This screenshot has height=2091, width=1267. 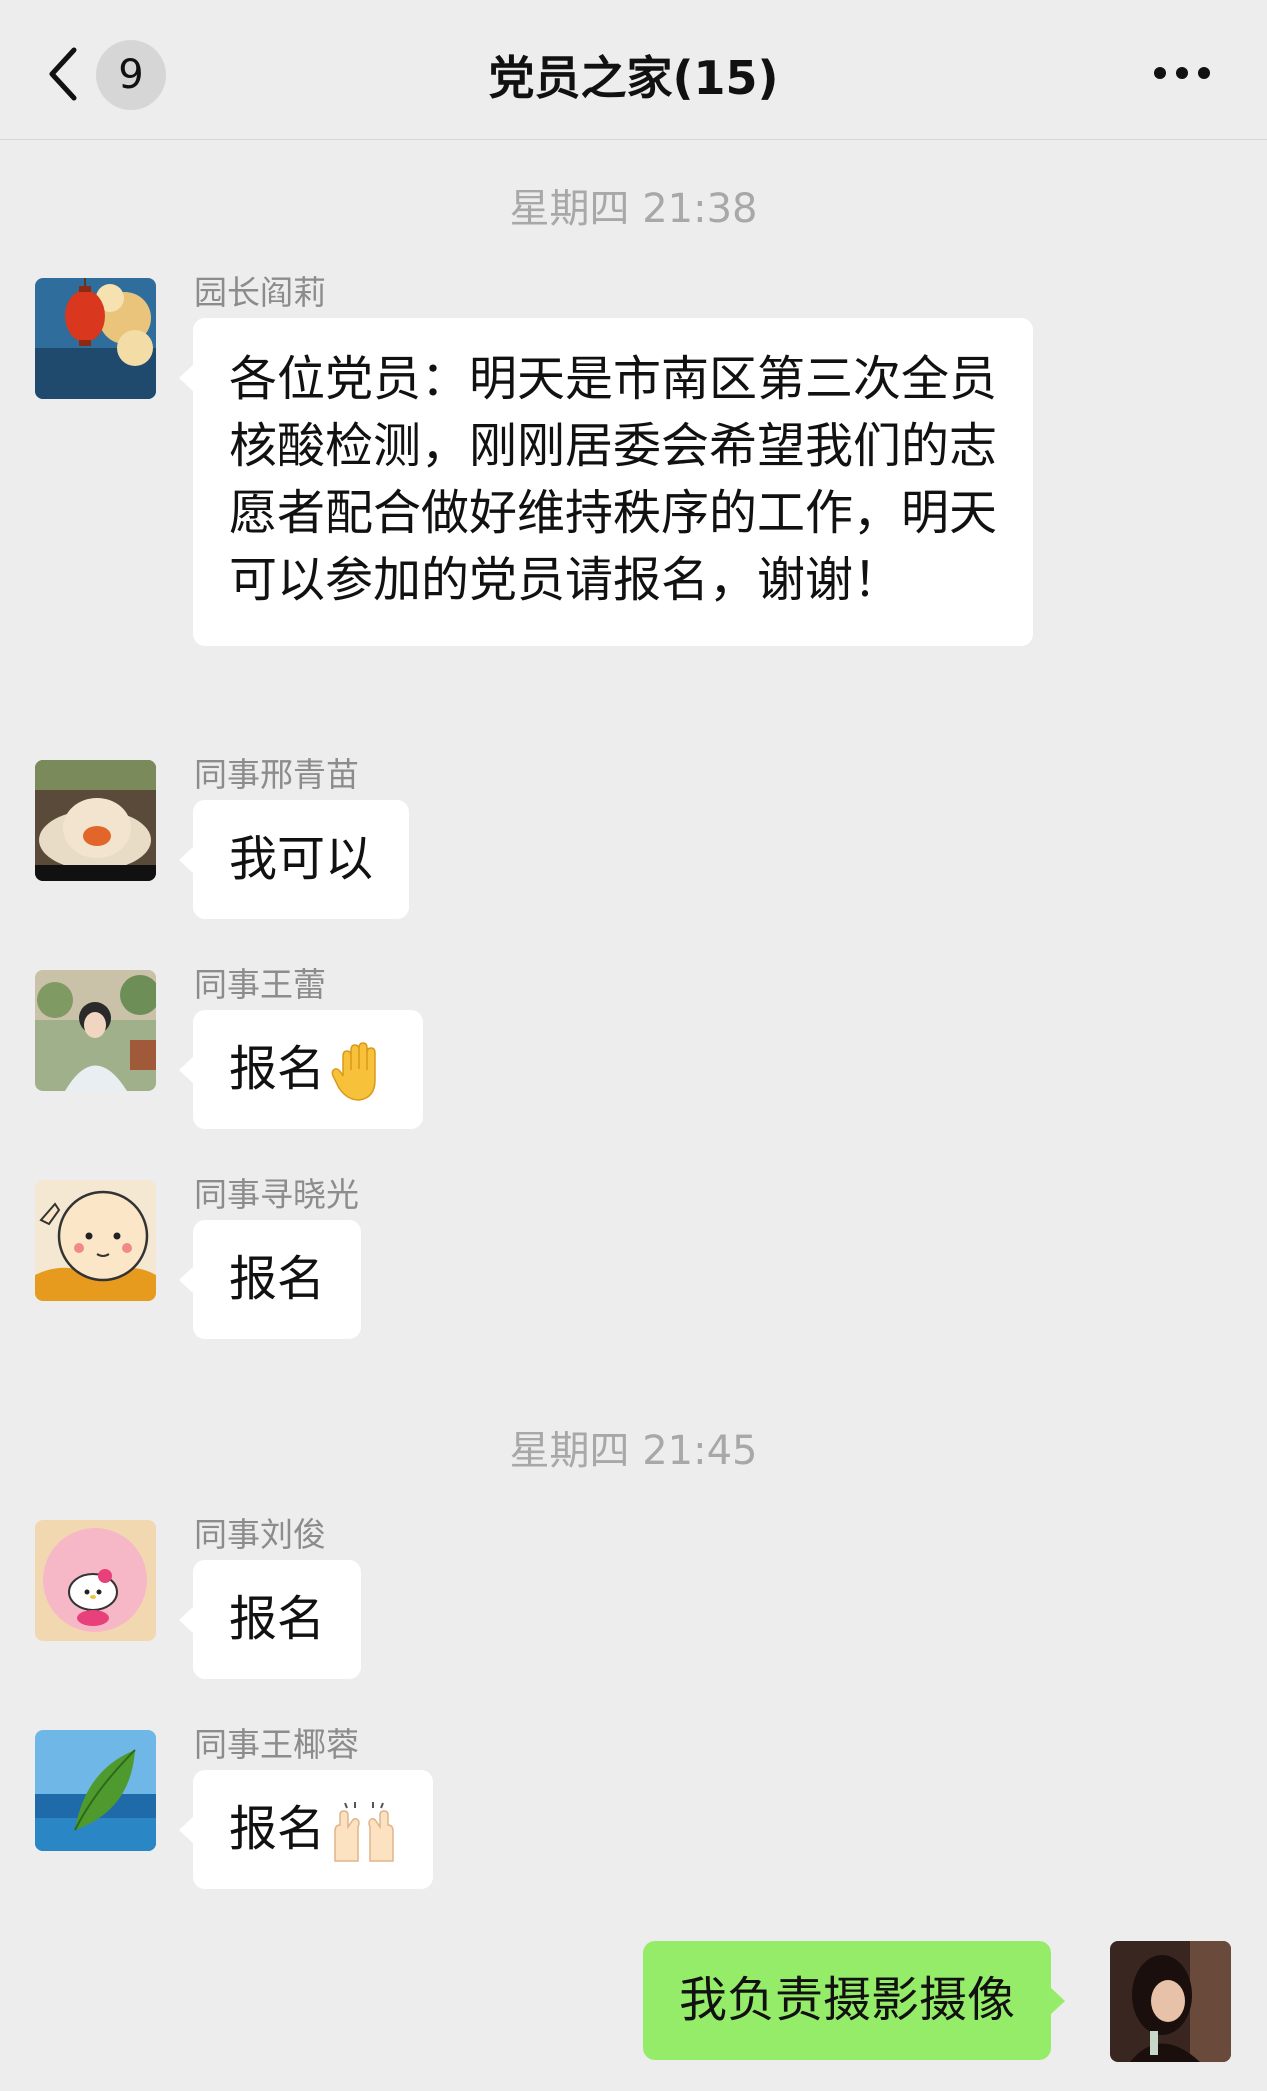 What do you see at coordinates (847, 2000) in the screenshot?
I see `self-message-bubble: 我负责摄影摄像` at bounding box center [847, 2000].